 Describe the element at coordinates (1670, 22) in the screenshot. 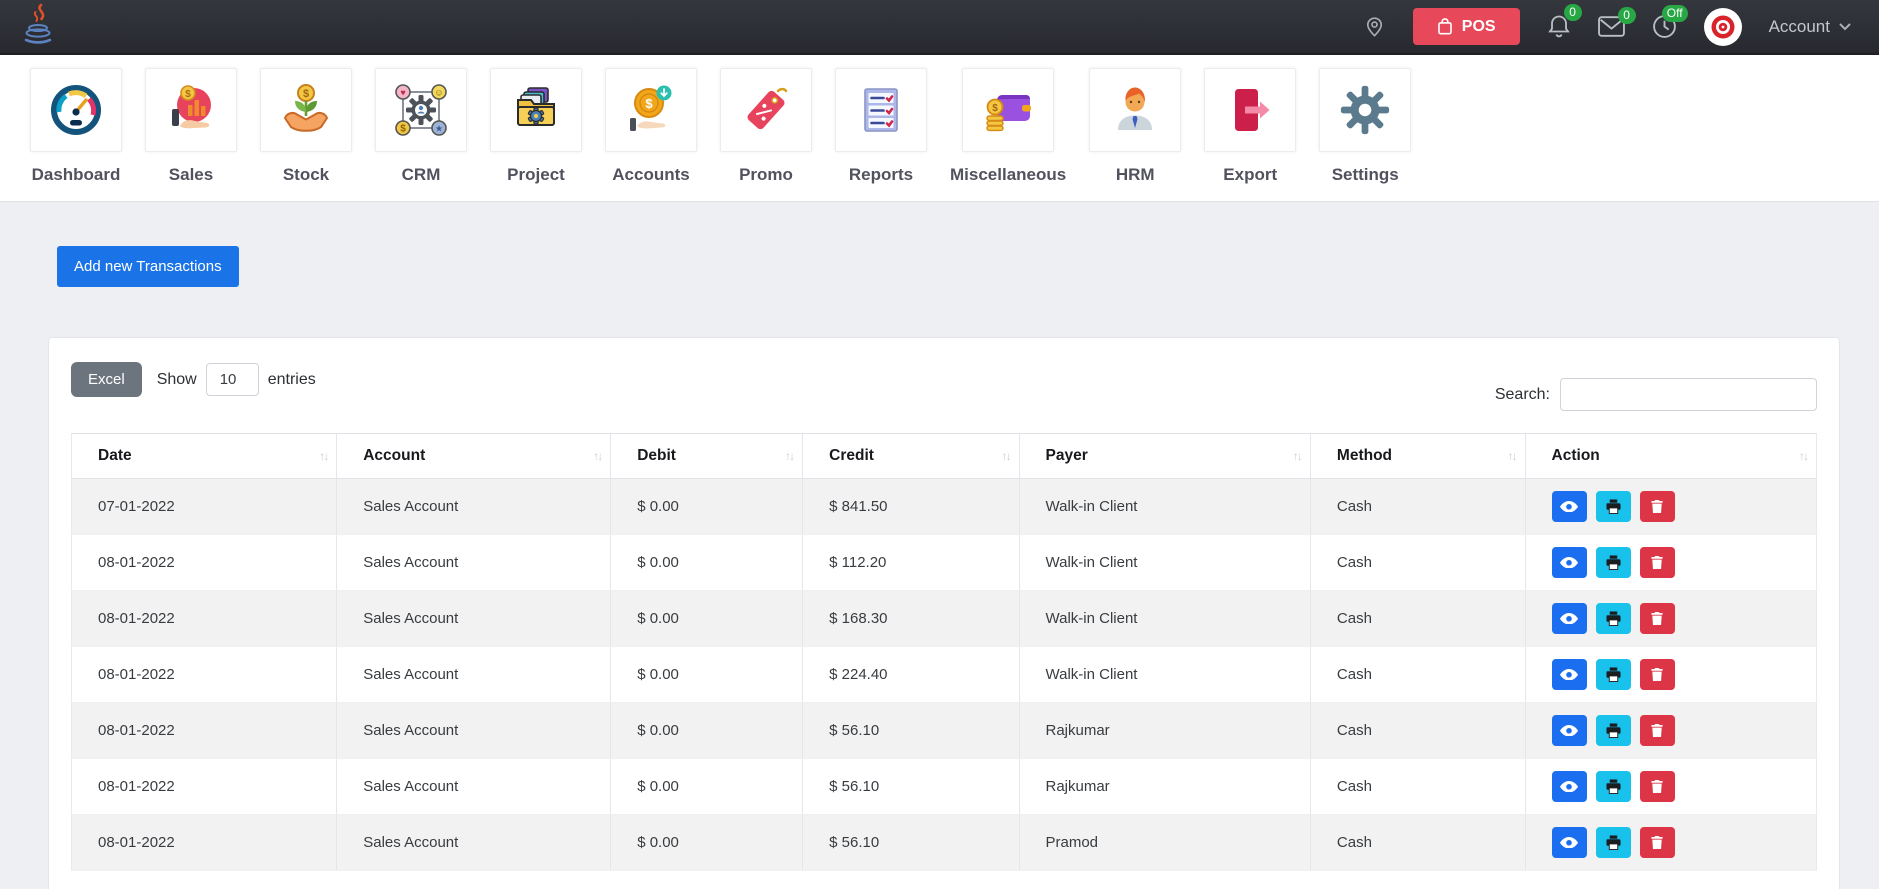

I see `clock-button: Off` at that location.